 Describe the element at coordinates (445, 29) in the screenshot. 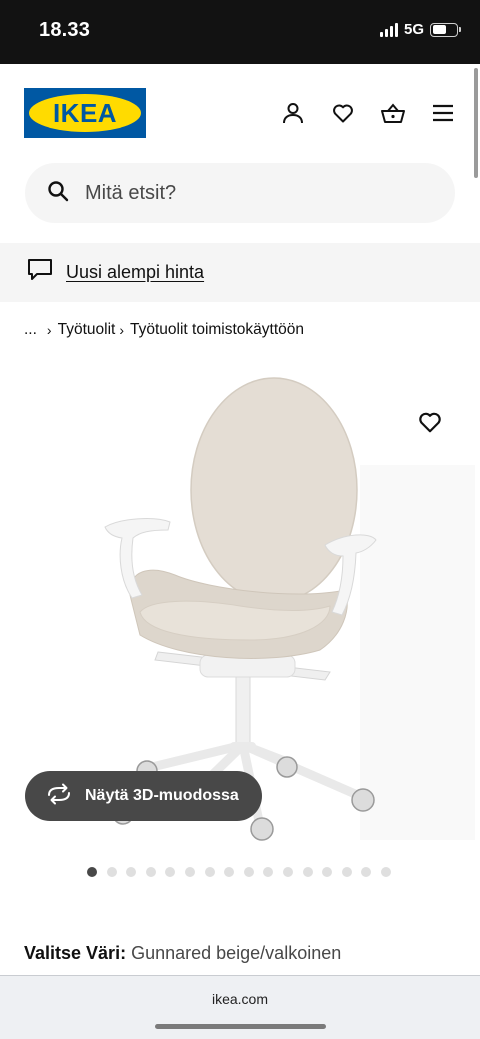

I see `battery-icon` at that location.